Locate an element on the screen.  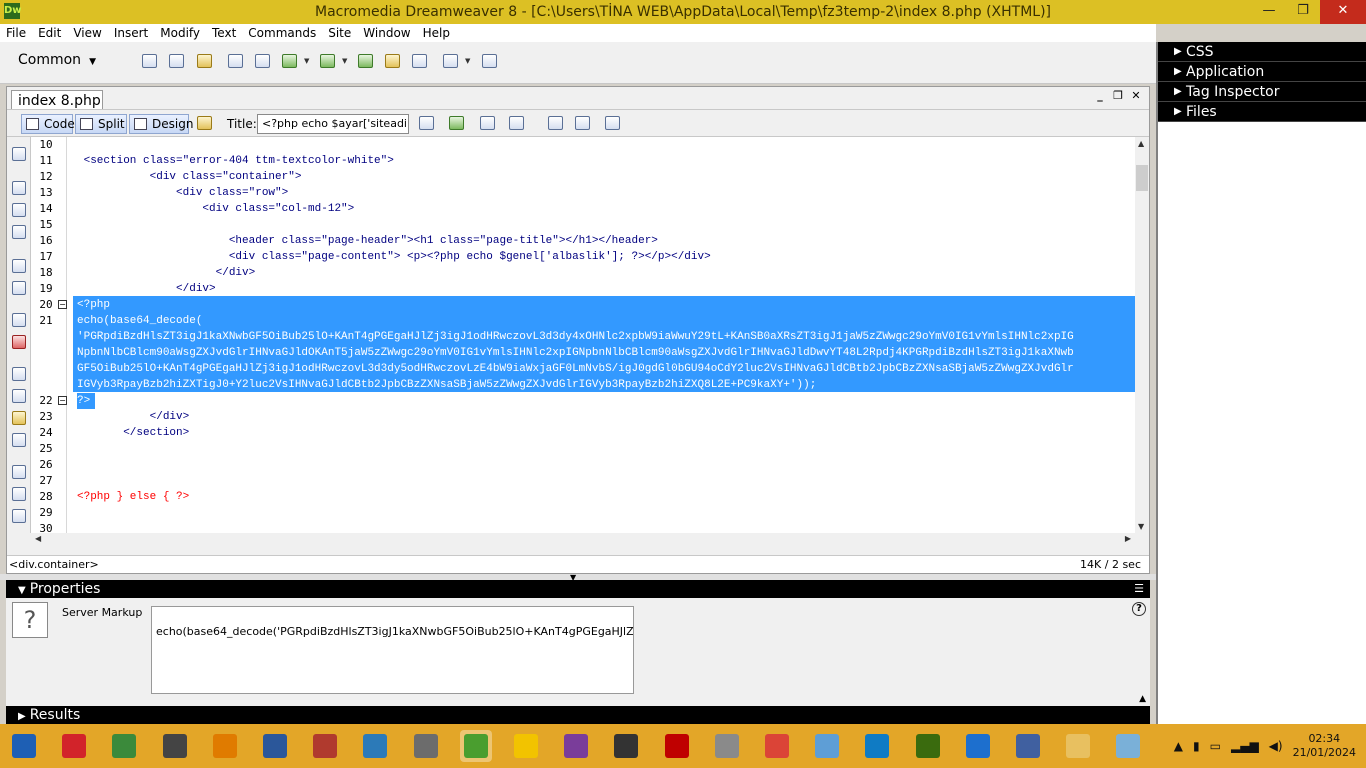
media-icon is located at coordinates (327, 61).